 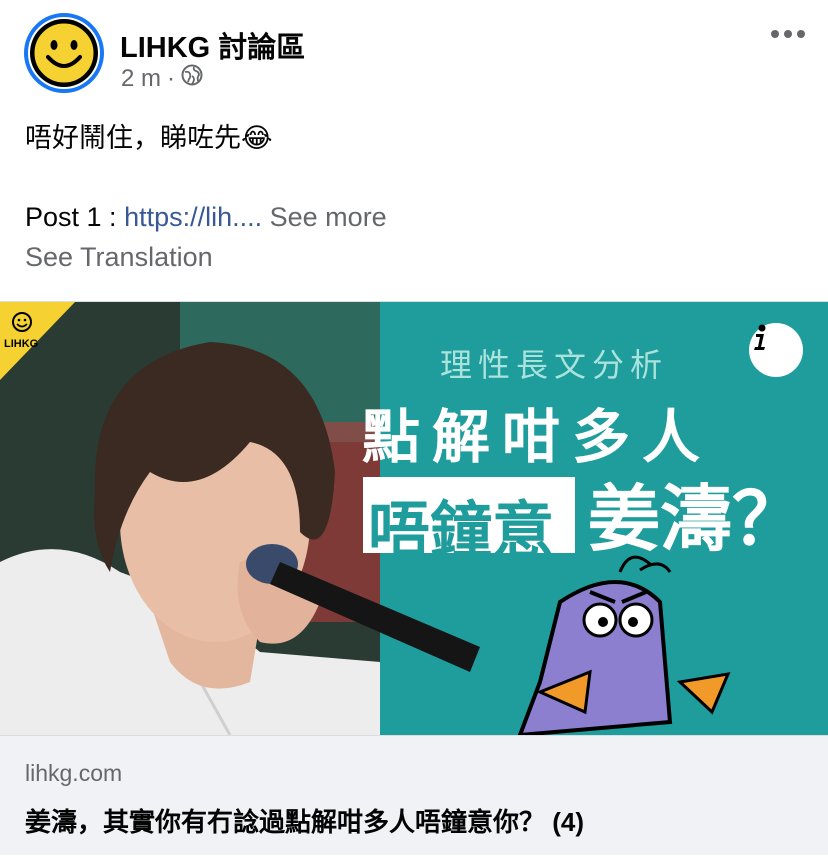 I want to click on see-more-button: See more, so click(x=328, y=217).